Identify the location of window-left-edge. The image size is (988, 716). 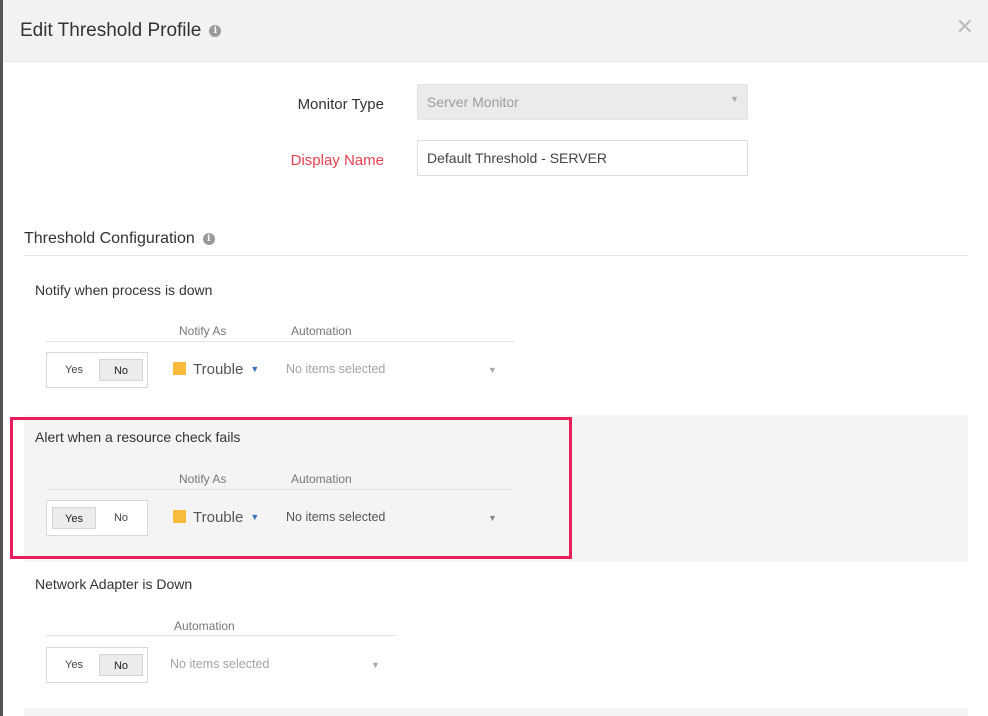
(1, 358).